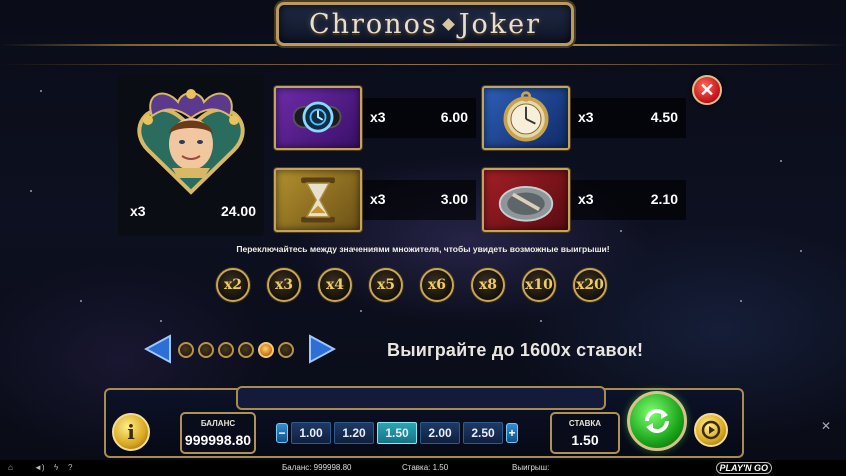 The image size is (846, 476). Describe the element at coordinates (282, 433) in the screenshot. I see `decrease-bet-button: −` at that location.